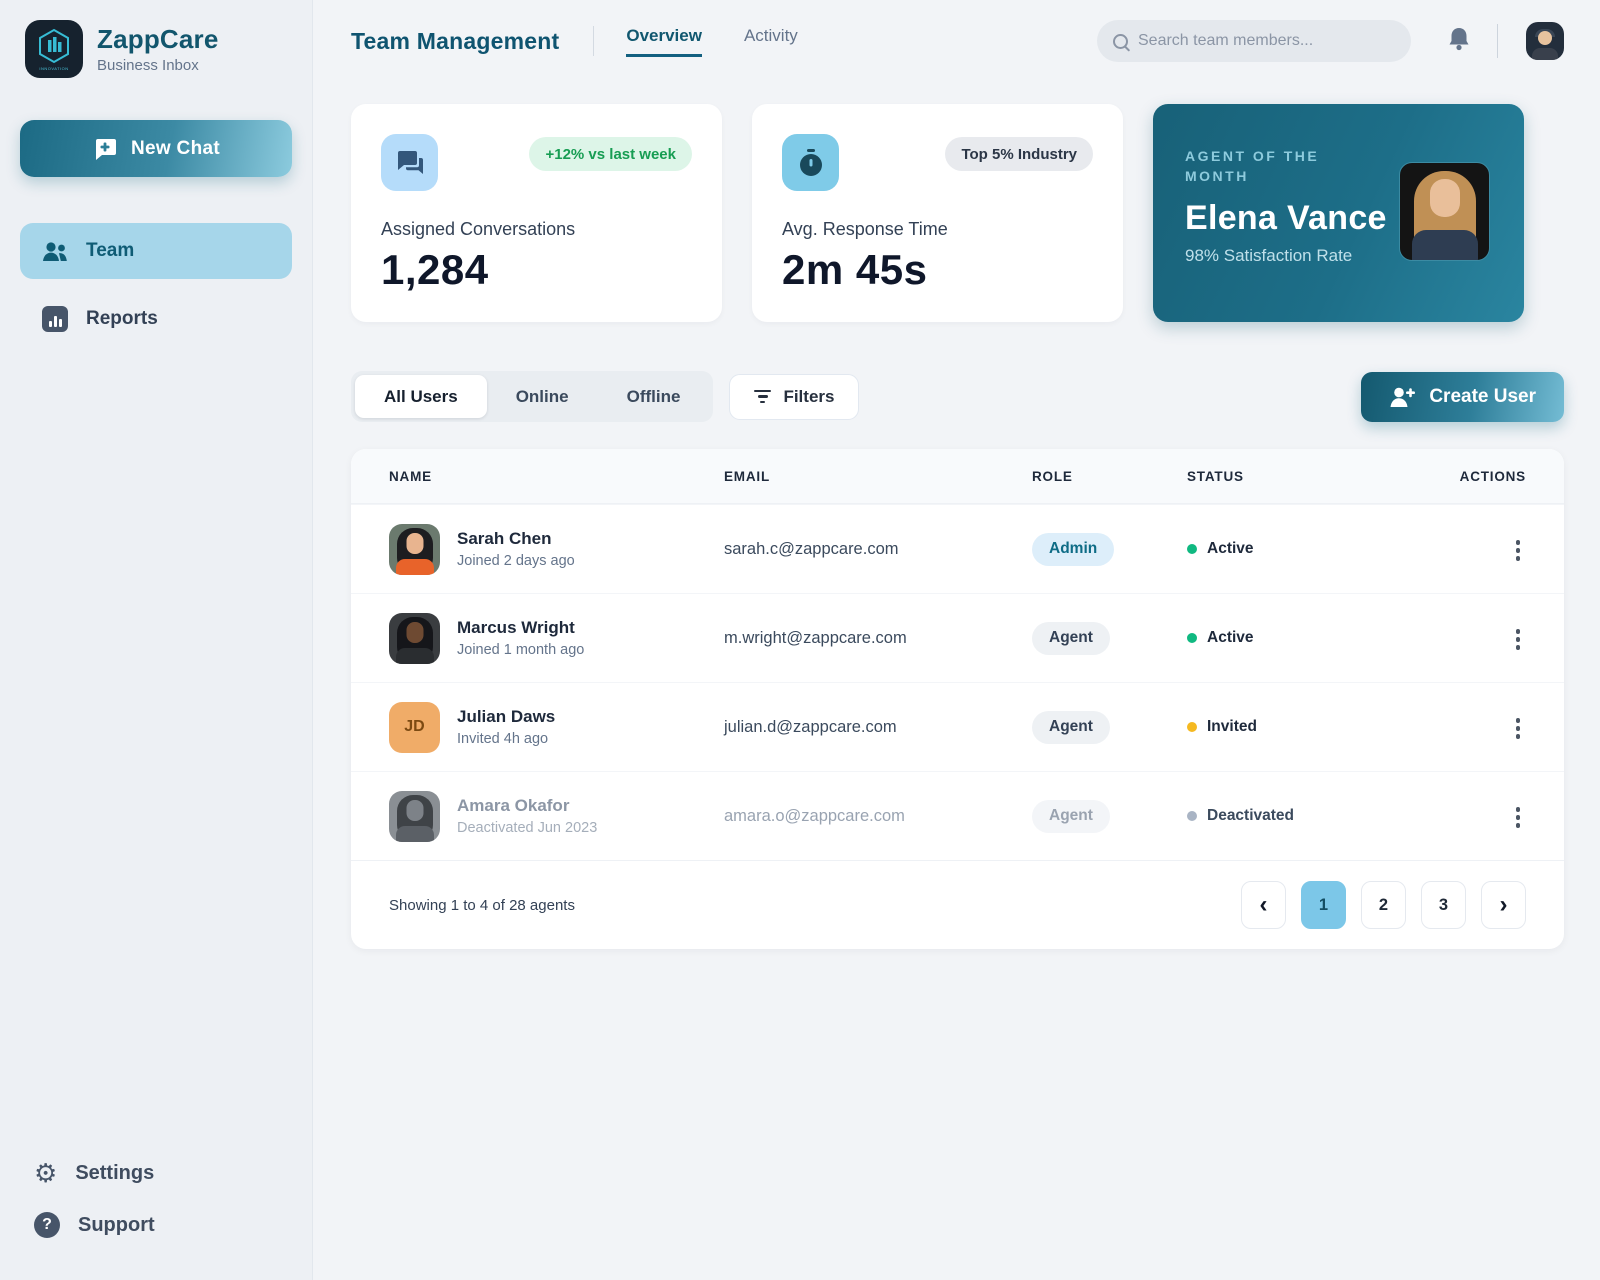 The height and width of the screenshot is (1280, 1600). What do you see at coordinates (865, 229) in the screenshot?
I see `stat-label: Avg. Response Time` at bounding box center [865, 229].